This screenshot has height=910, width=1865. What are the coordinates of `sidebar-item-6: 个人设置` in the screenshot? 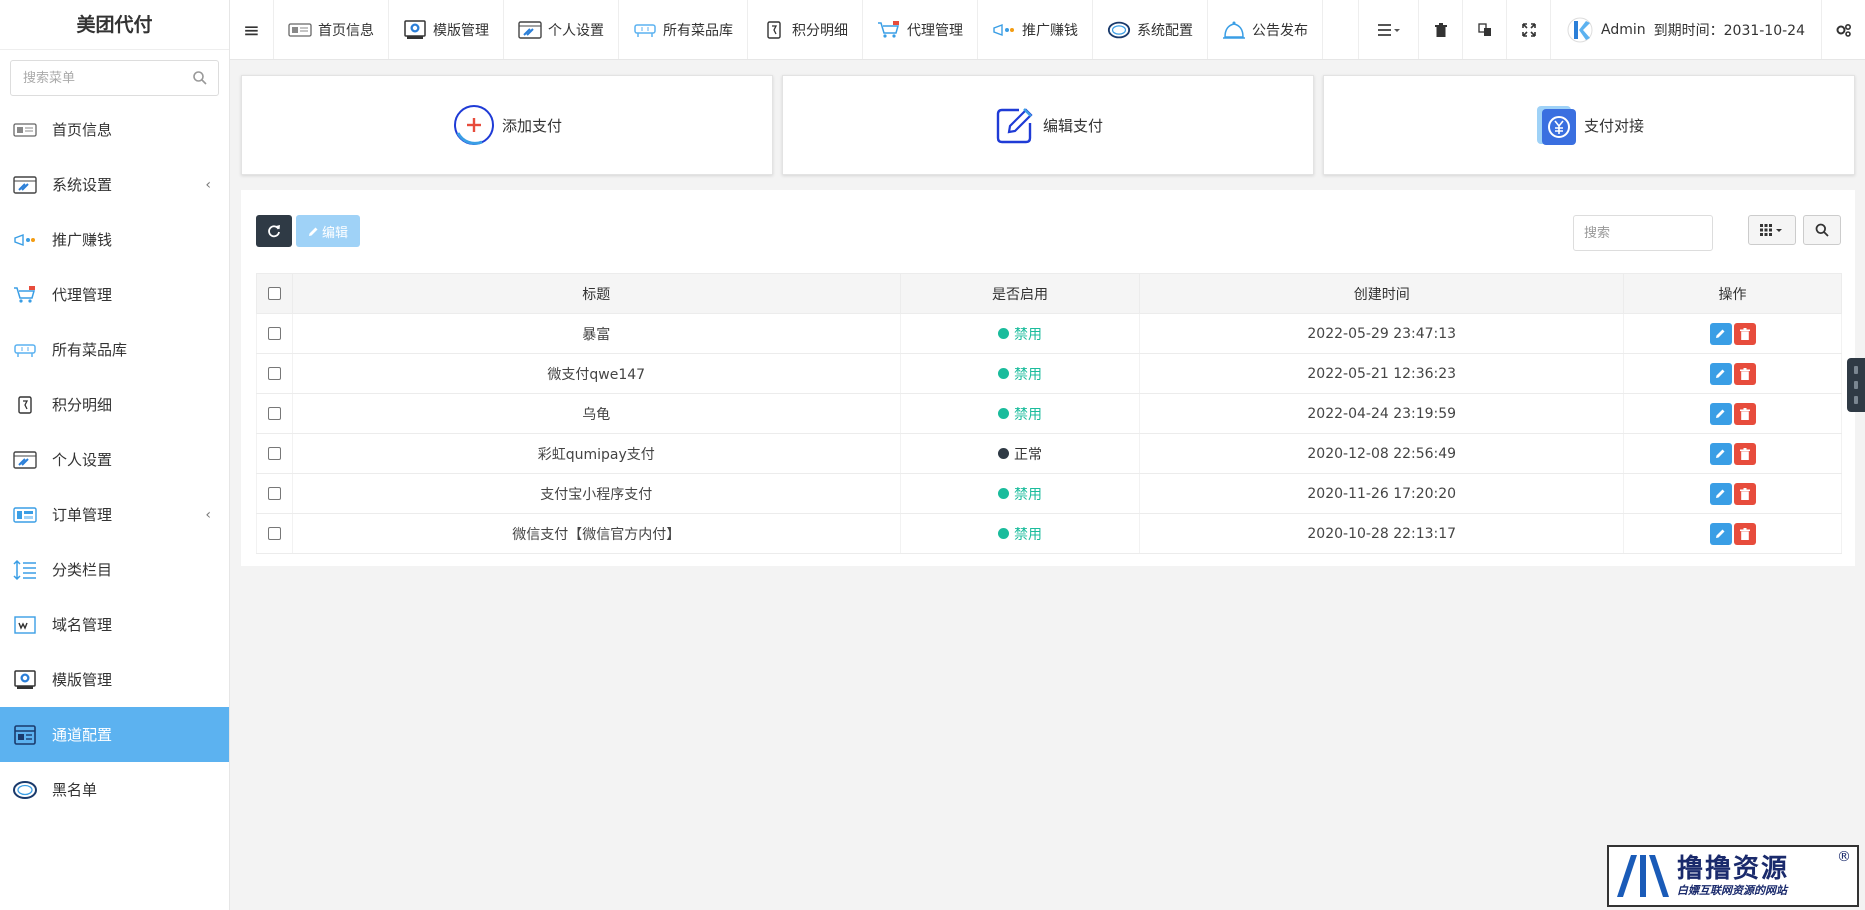 It's located at (114, 459).